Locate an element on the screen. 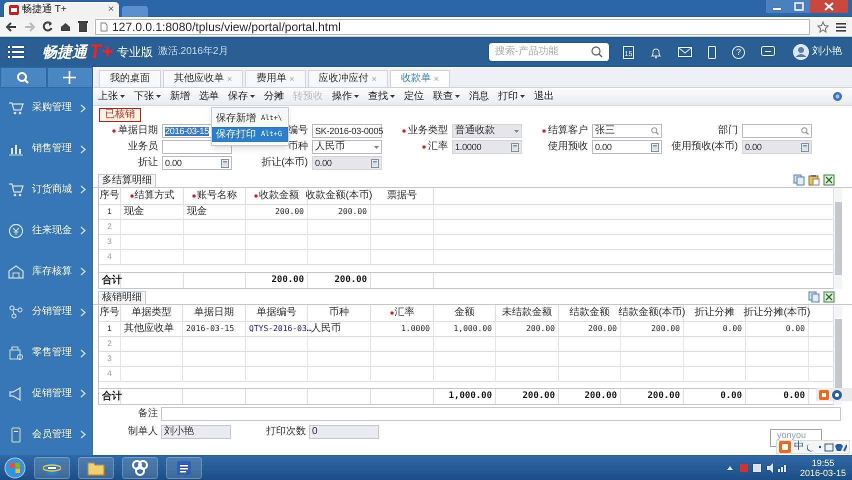 Image resolution: width=852 pixels, height=480 pixels. total-cell: 200.00 is located at coordinates (663, 396).